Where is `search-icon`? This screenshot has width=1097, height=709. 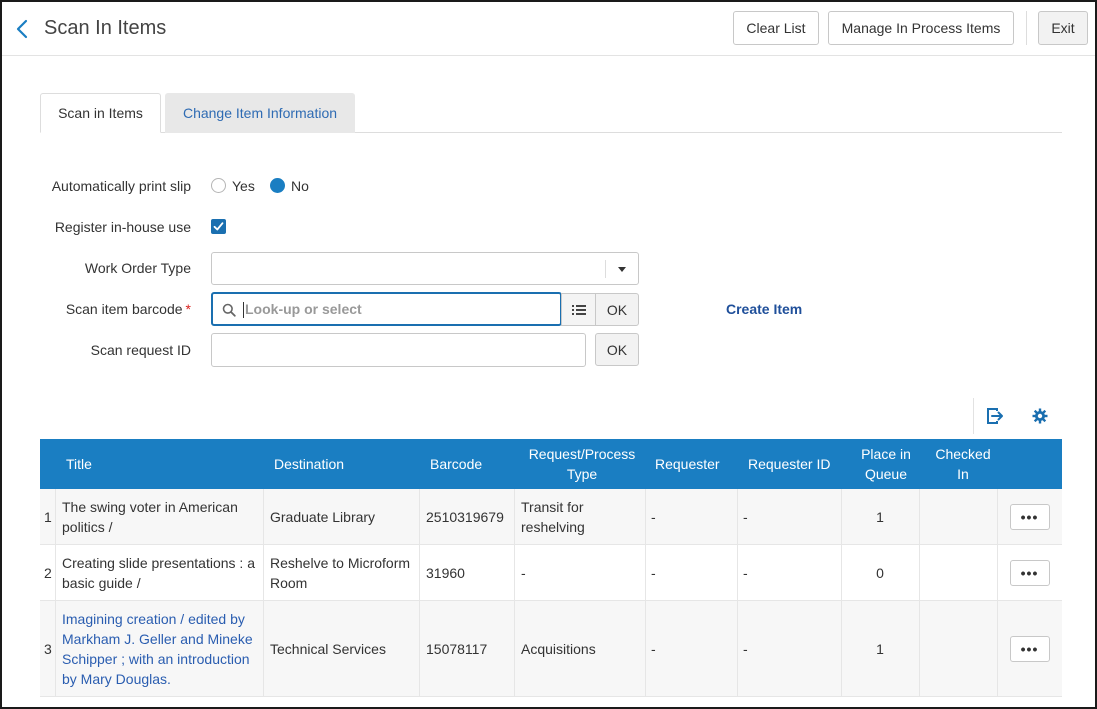
search-icon is located at coordinates (229, 311).